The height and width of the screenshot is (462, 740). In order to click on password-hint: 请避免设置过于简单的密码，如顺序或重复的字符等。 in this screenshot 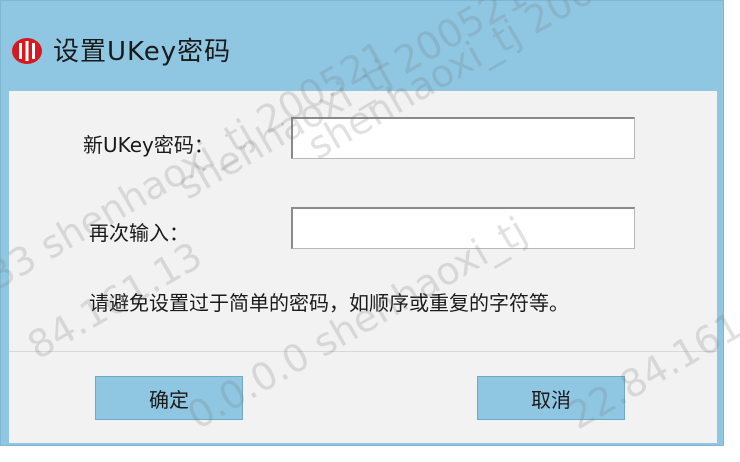, I will do `click(329, 303)`.